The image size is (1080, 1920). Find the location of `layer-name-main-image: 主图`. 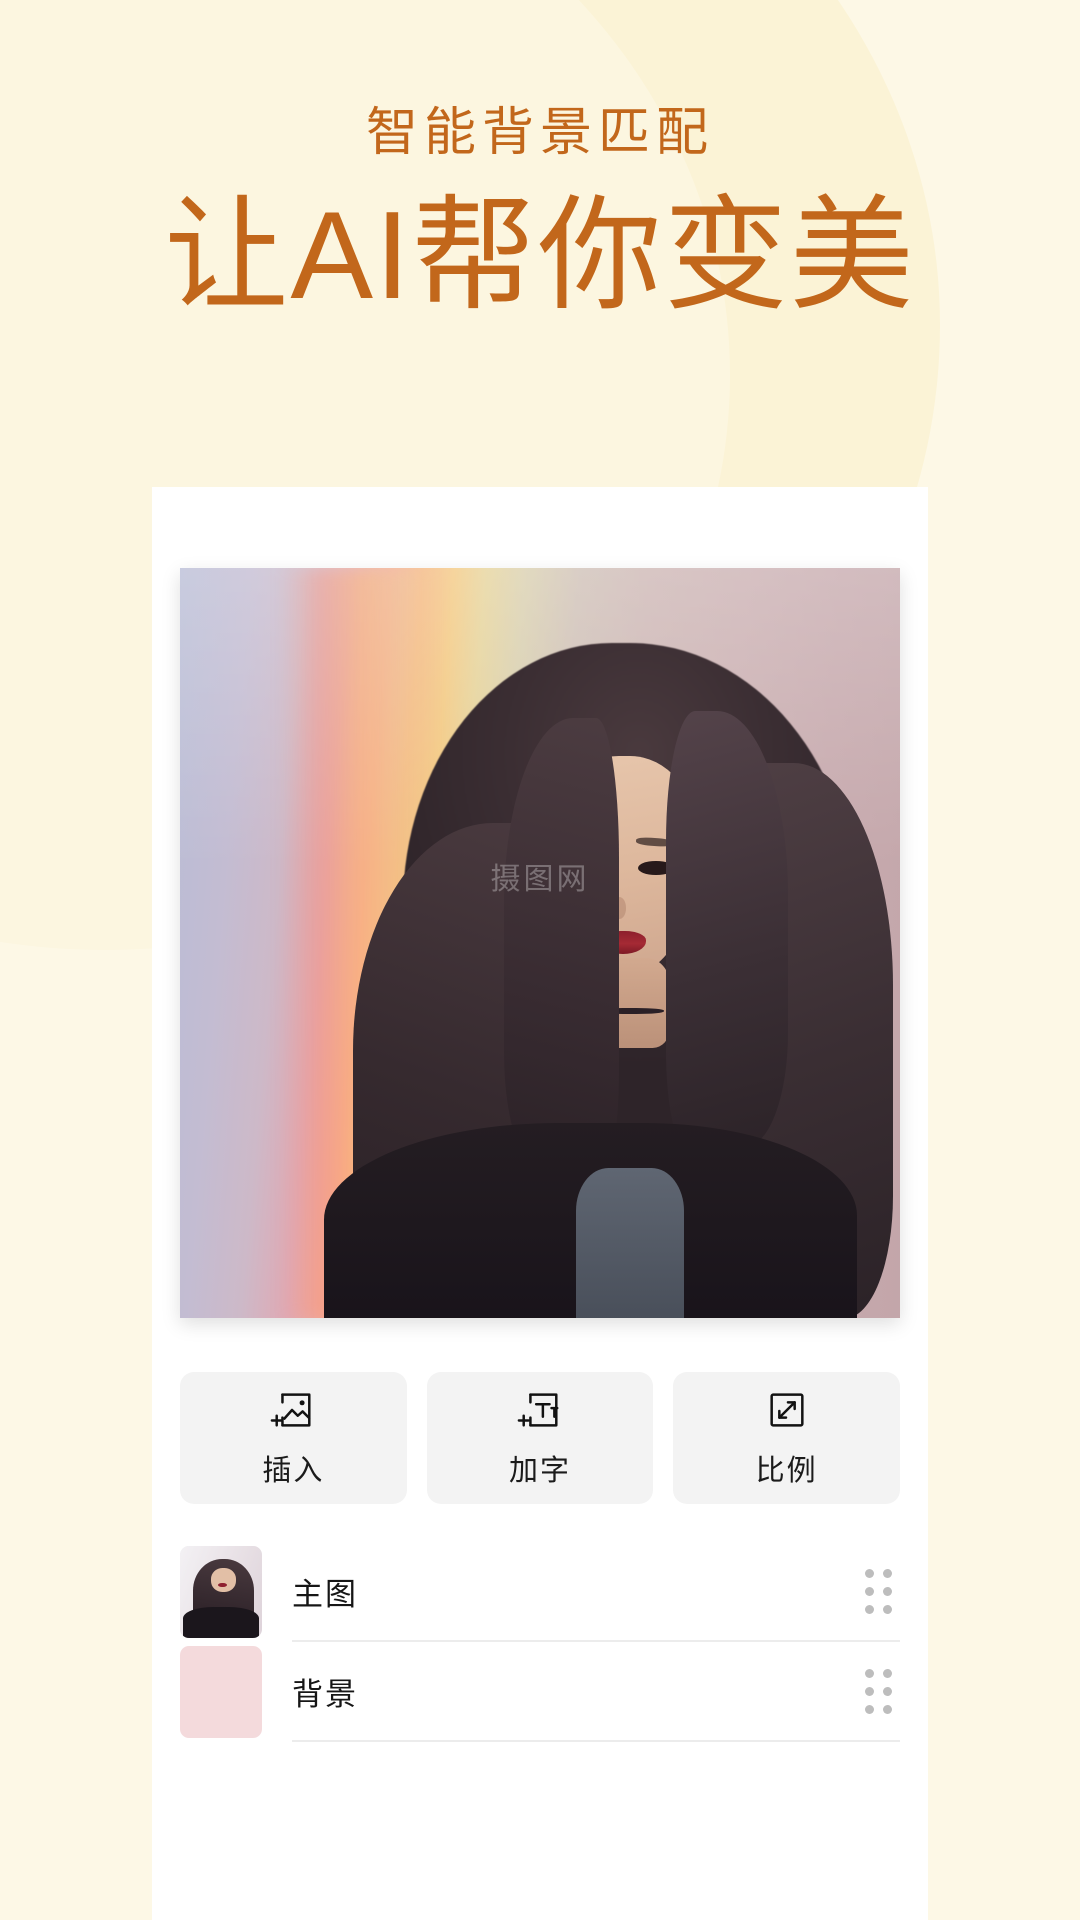

layer-name-main-image: 主图 is located at coordinates (325, 1594).